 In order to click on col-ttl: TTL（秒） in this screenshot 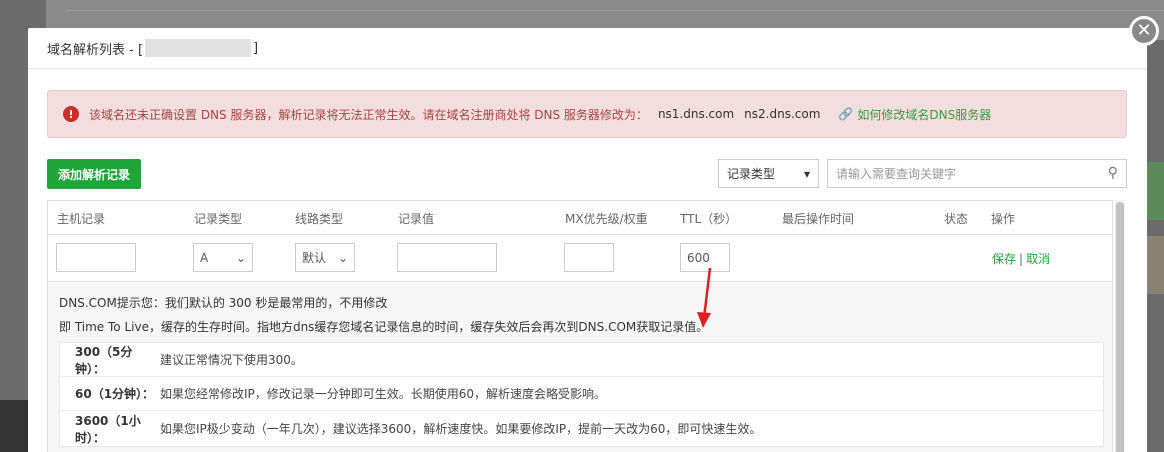, I will do `click(709, 219)`.